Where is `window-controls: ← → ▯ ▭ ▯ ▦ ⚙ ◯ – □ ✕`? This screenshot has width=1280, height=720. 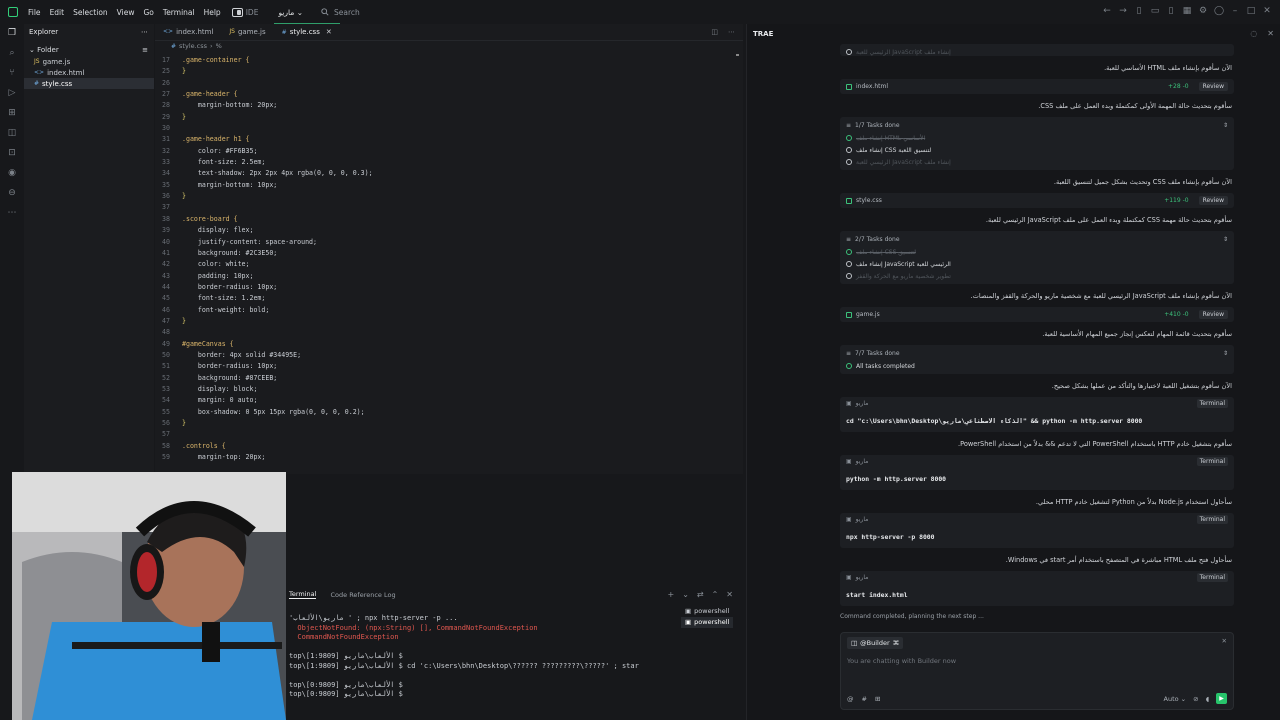 window-controls: ← → ▯ ▭ ▯ ▦ ⚙ ◯ – □ ✕ is located at coordinates (1187, 11).